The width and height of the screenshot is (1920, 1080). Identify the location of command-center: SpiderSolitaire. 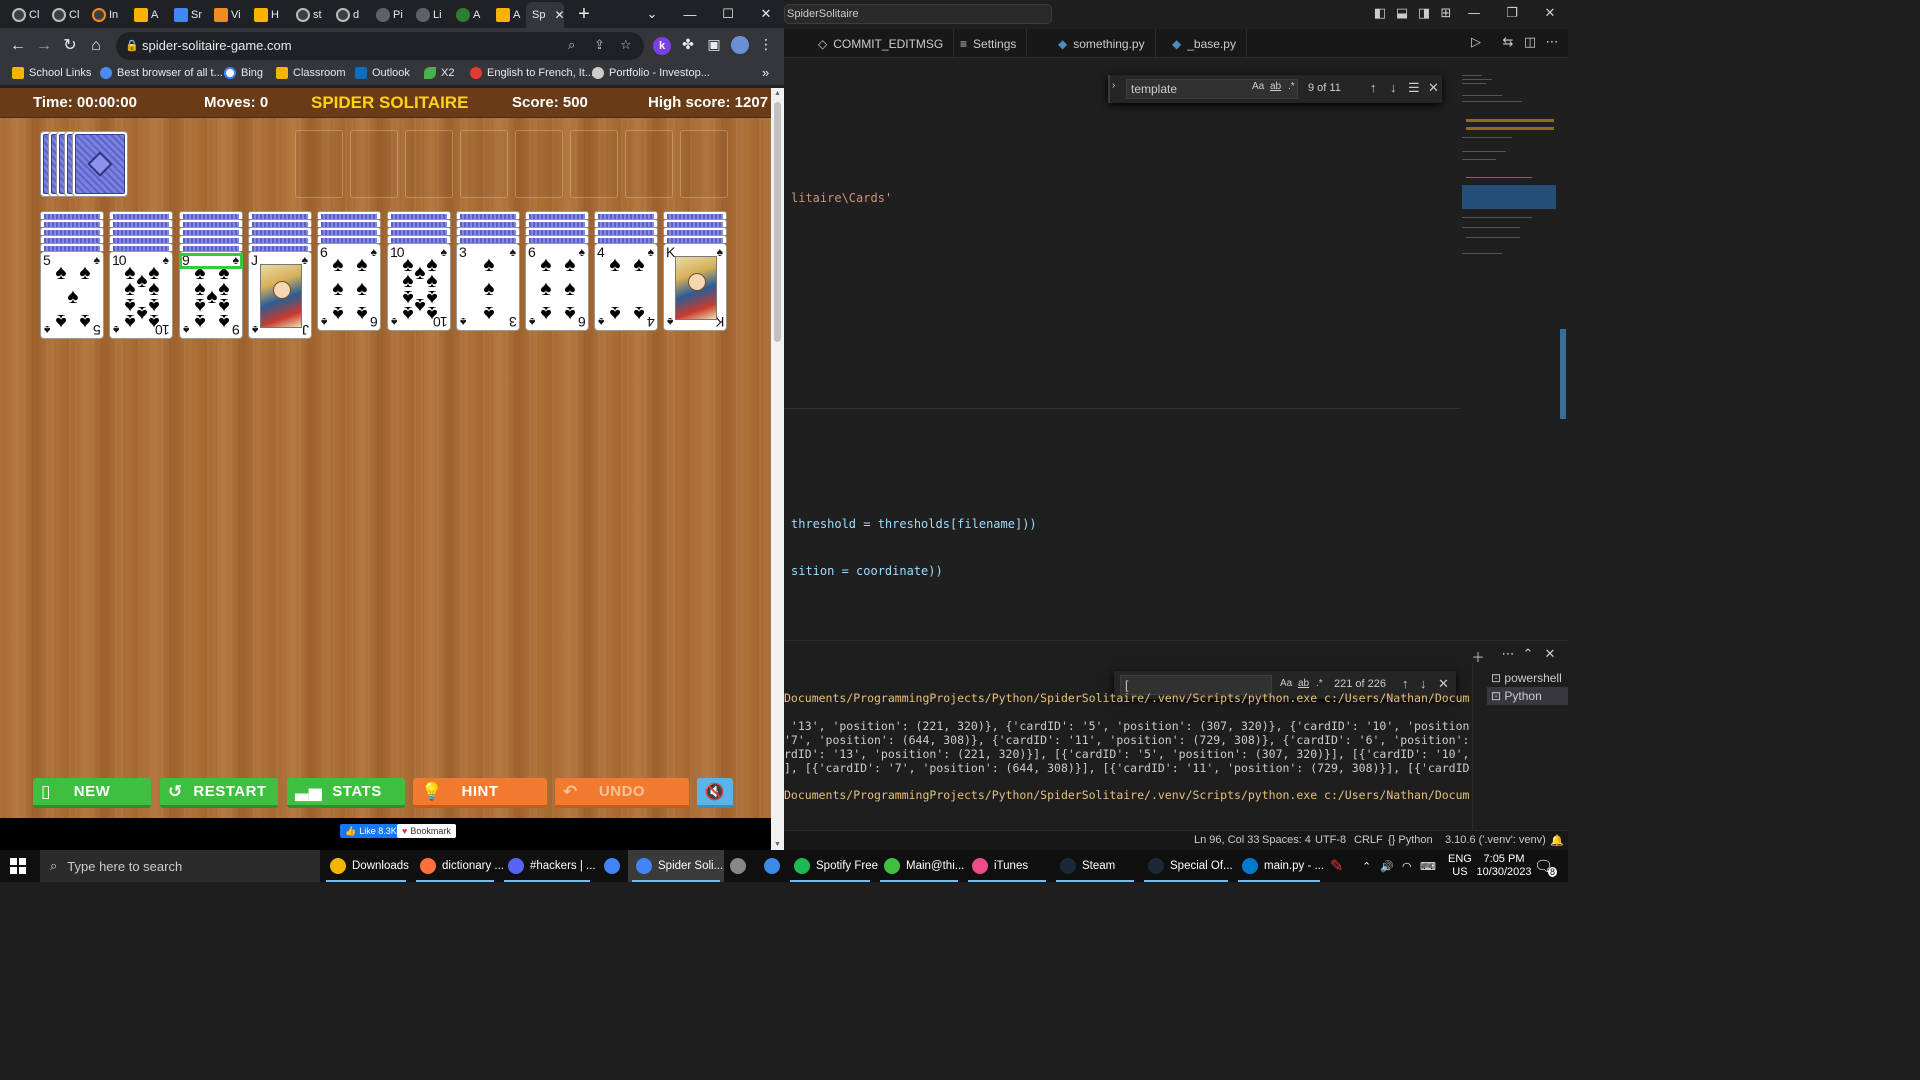
(918, 14).